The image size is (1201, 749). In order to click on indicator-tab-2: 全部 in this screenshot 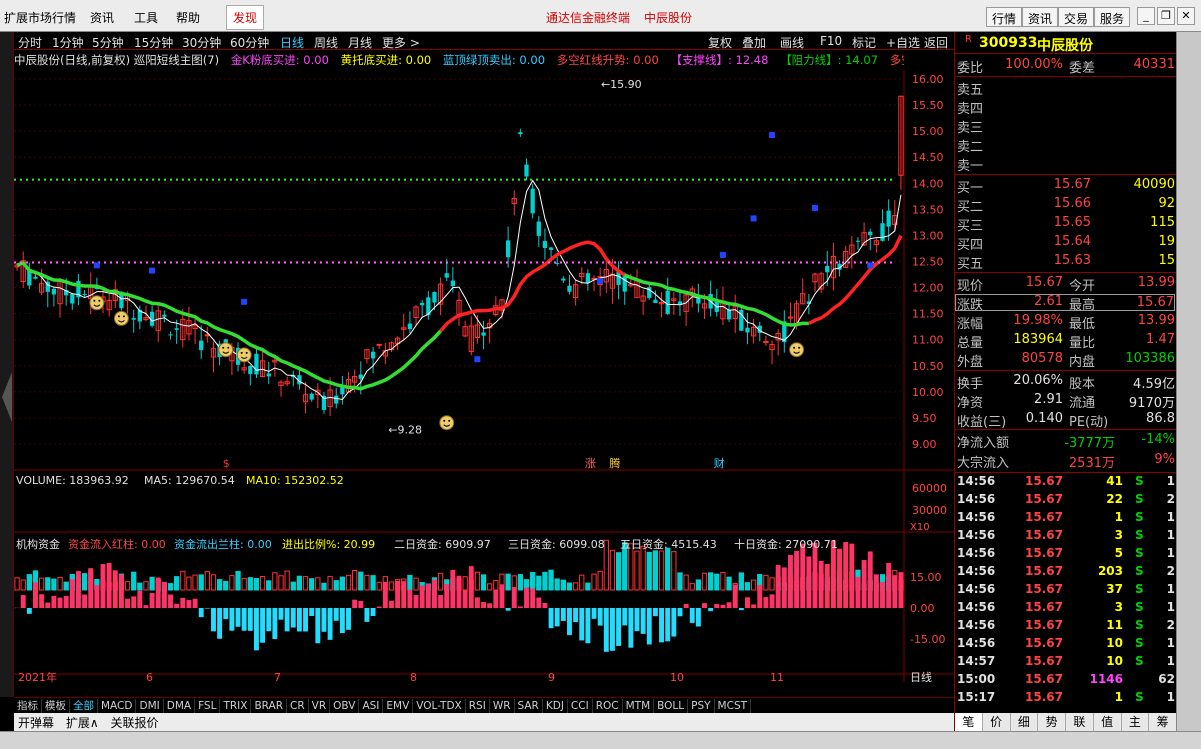, I will do `click(84, 706)`.